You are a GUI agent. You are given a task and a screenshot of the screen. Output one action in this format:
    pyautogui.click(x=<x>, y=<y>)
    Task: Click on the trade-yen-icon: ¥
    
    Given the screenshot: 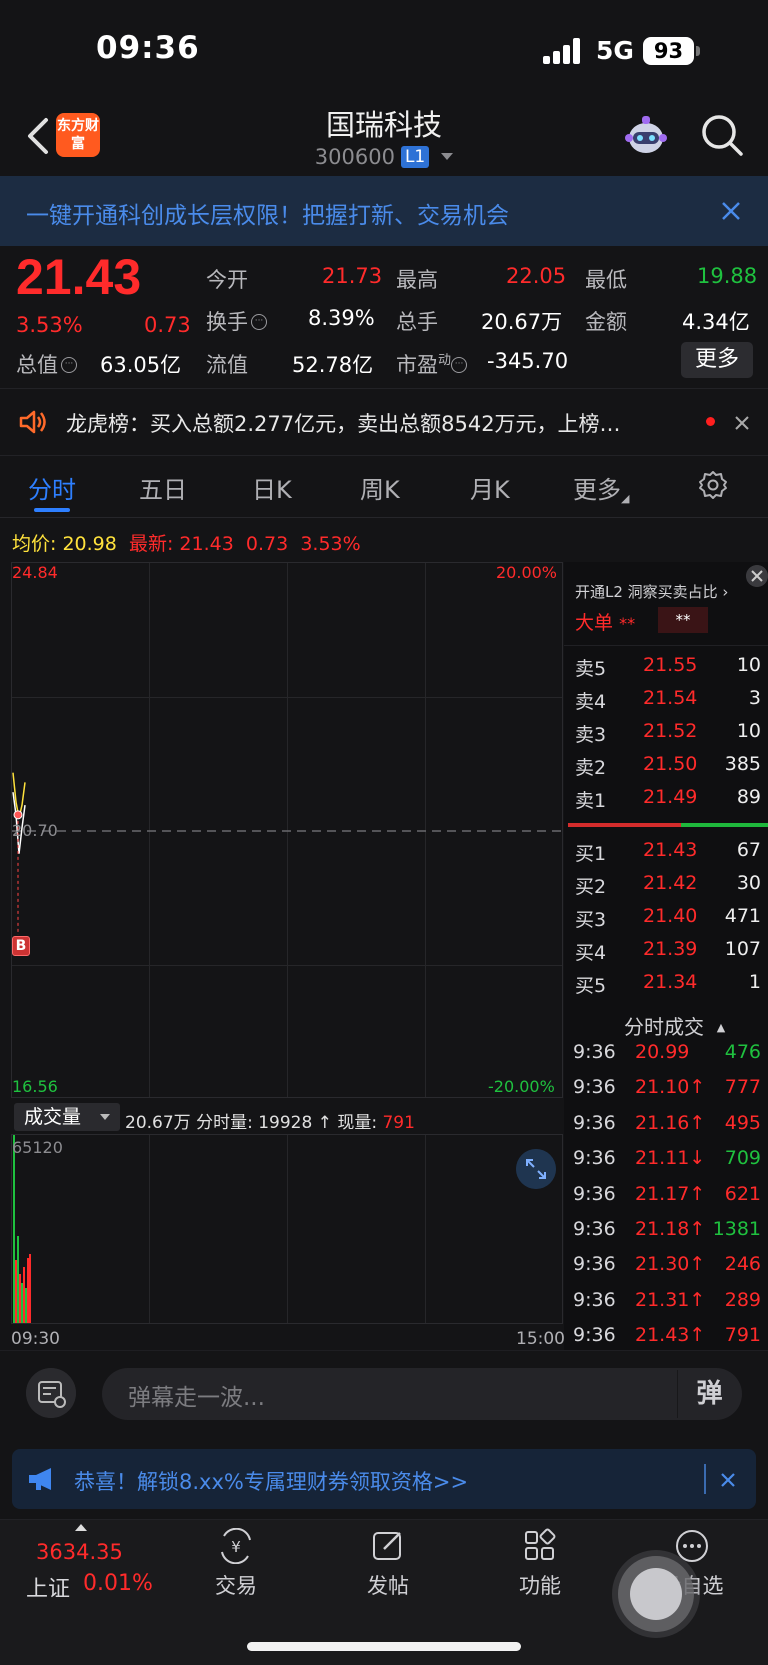 What is the action you would take?
    pyautogui.click(x=236, y=1546)
    